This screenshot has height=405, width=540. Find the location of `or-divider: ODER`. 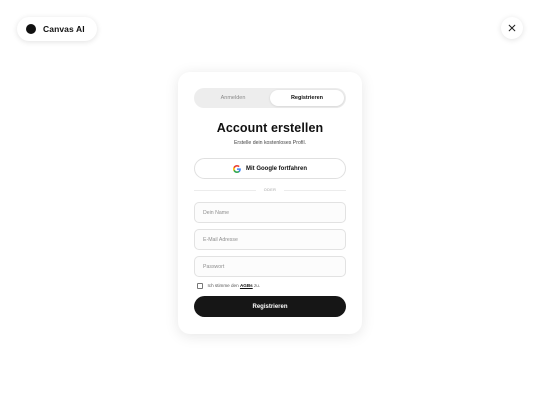

or-divider: ODER is located at coordinates (270, 190).